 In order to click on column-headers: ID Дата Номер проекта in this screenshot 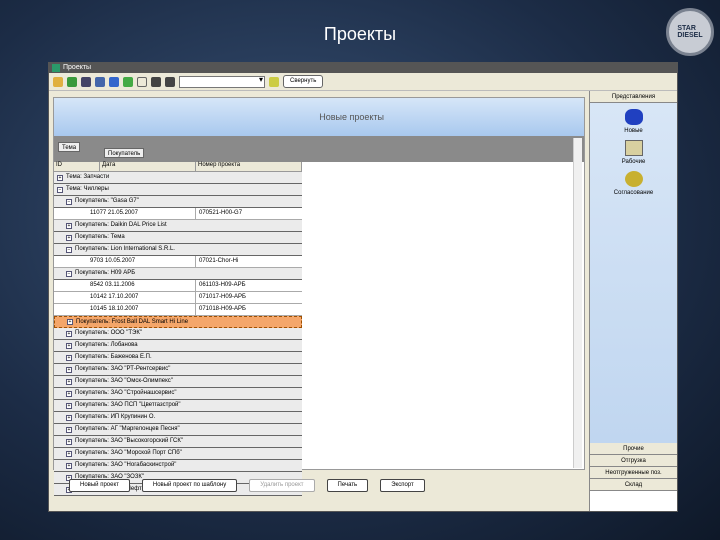, I will do `click(178, 167)`.